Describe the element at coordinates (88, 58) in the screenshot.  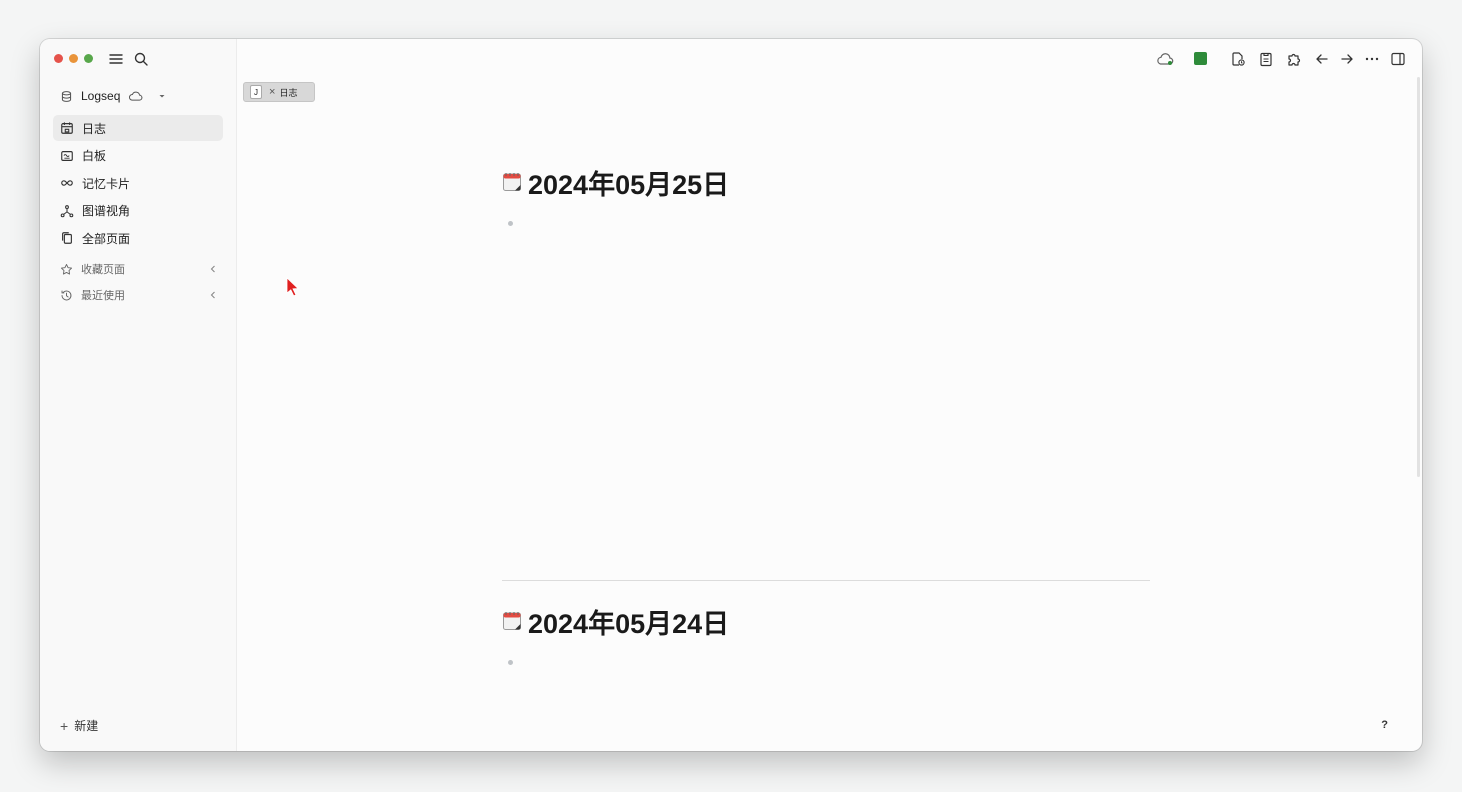
I see `zoom-window-button` at that location.